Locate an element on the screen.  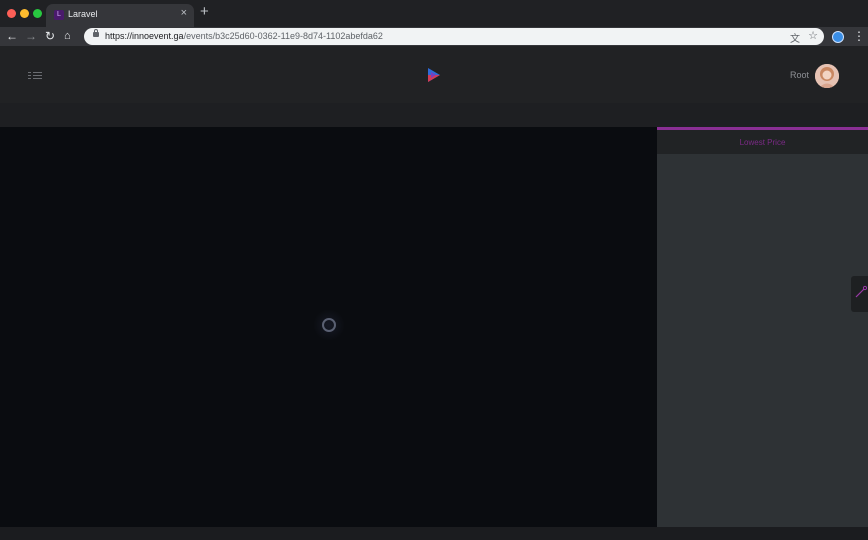
settings-wand-icon is located at coordinates (861, 291).